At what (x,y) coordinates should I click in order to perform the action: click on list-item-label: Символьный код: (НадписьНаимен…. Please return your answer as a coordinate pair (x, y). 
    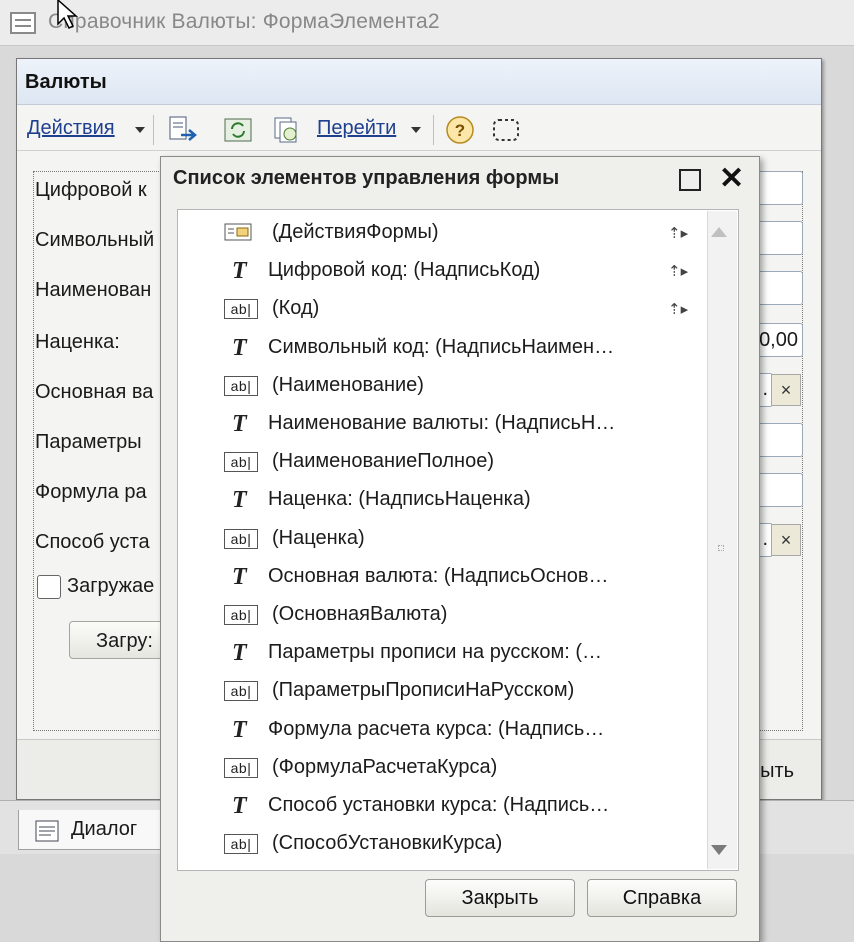
    Looking at the image, I should click on (441, 346).